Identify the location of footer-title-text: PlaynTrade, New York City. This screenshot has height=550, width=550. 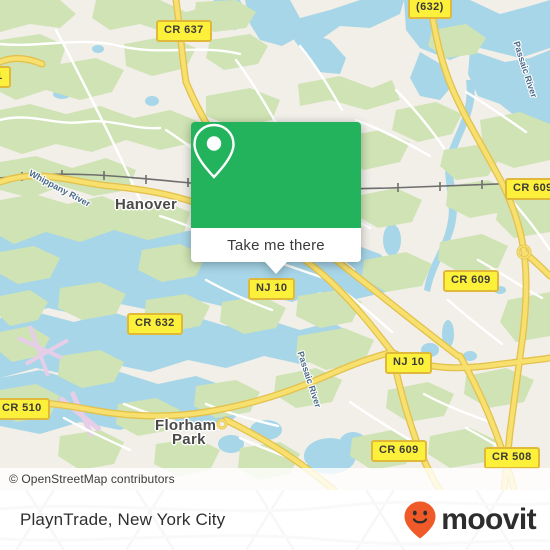
(123, 519).